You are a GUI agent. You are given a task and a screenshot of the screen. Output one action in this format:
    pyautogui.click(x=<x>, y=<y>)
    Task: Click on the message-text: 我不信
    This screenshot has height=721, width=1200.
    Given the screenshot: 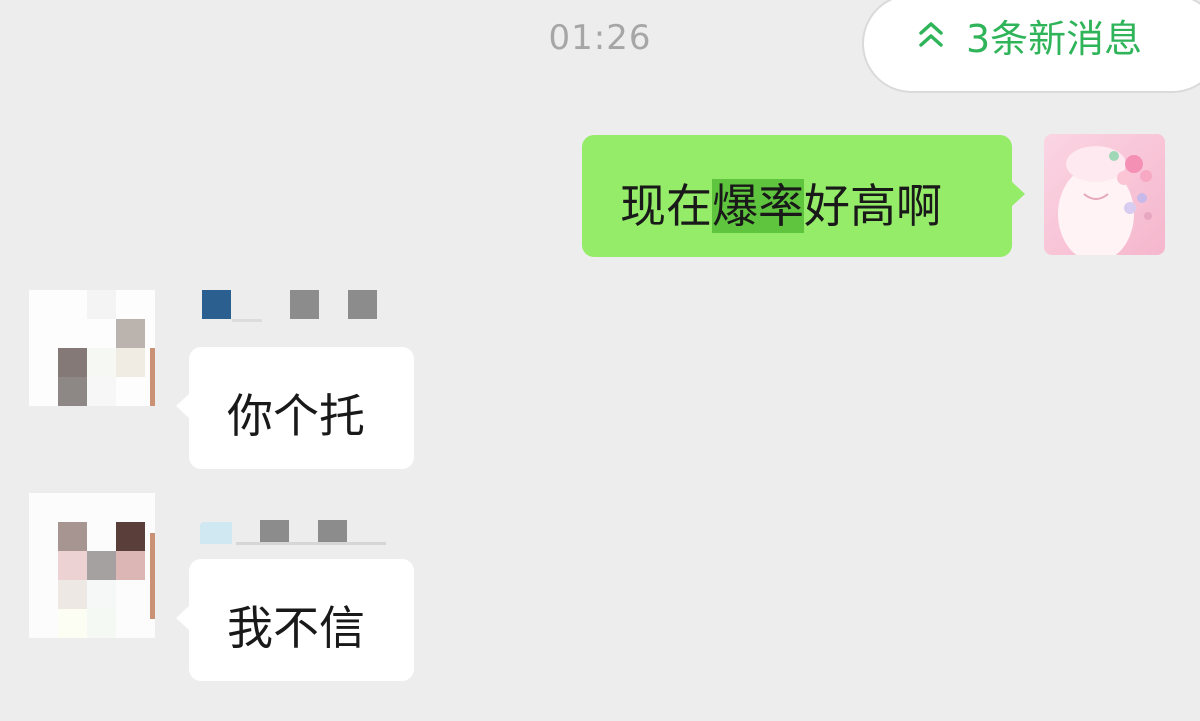 What is the action you would take?
    pyautogui.click(x=296, y=628)
    